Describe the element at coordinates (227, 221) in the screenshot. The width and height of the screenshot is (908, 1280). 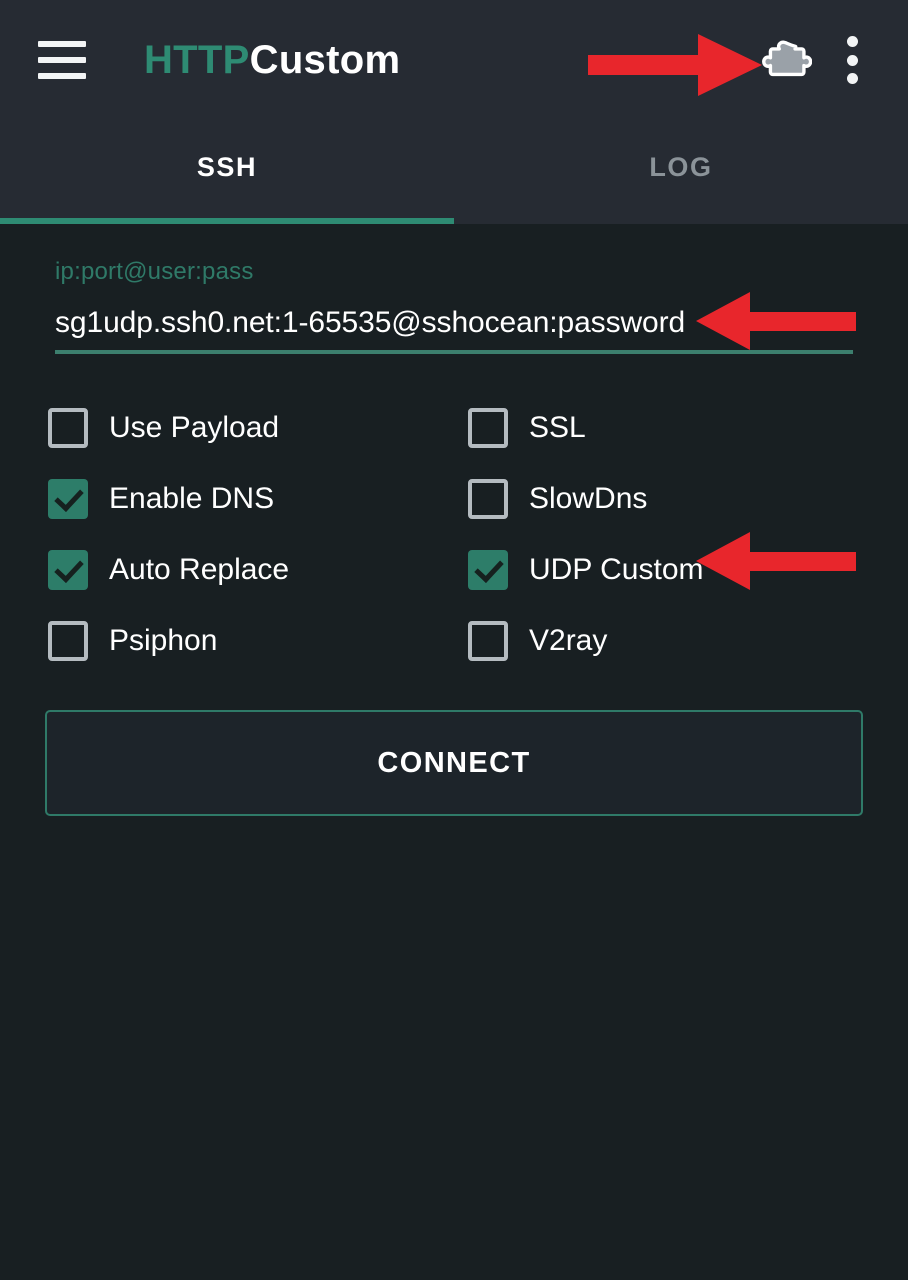
I see `tab-active-indicator` at that location.